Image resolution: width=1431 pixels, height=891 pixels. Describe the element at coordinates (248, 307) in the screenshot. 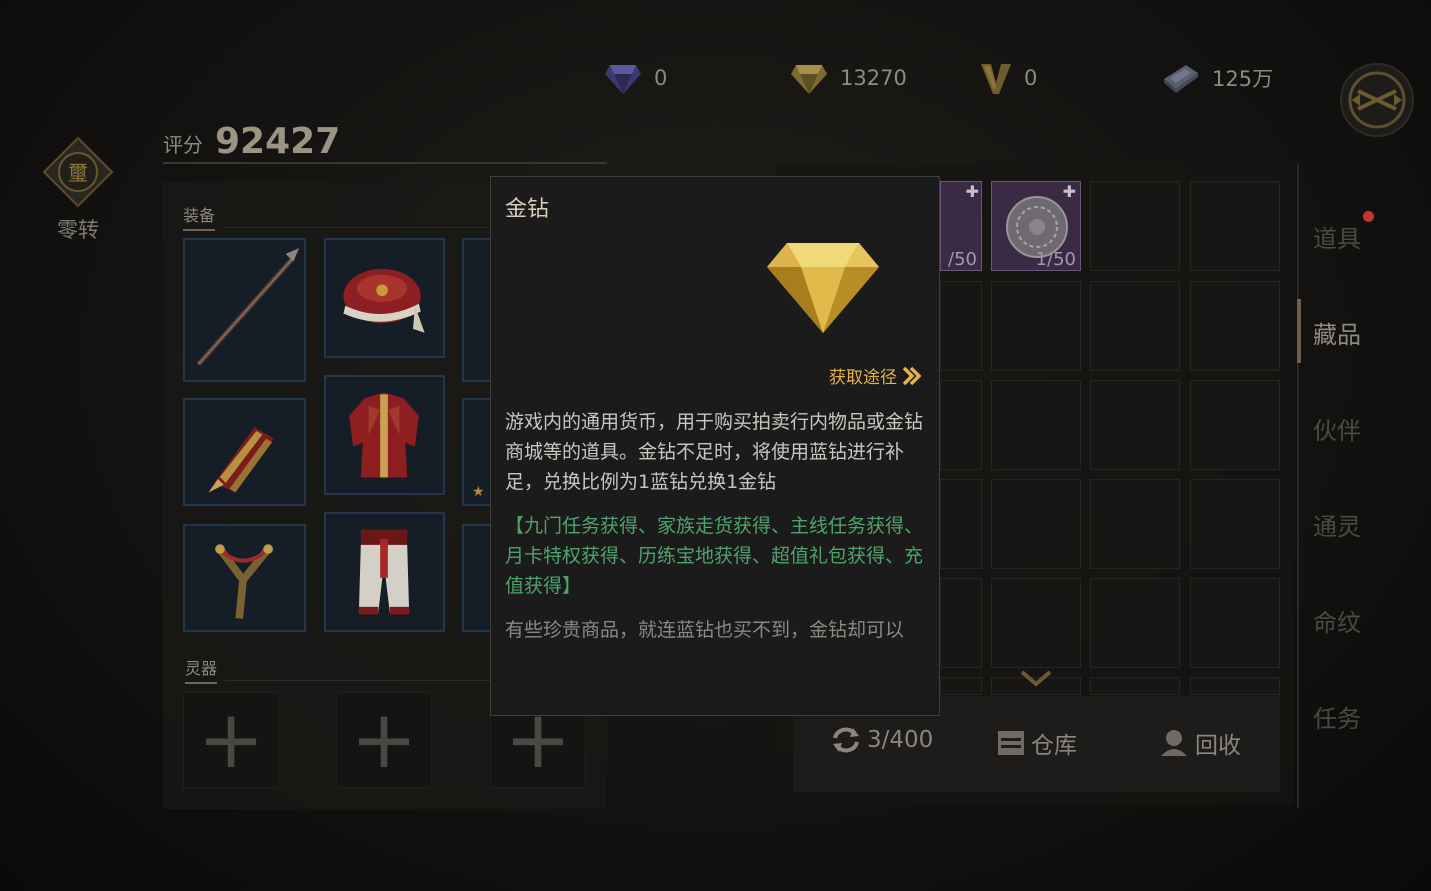

I see `spear-icon` at that location.